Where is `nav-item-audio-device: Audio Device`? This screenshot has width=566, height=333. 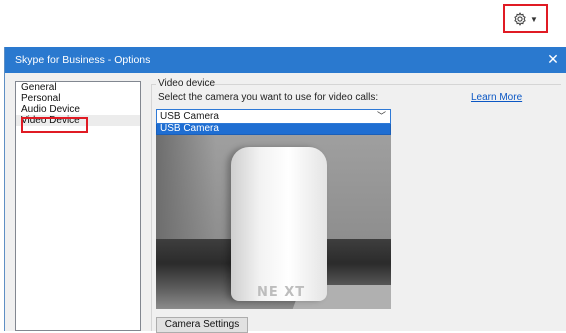 nav-item-audio-device: Audio Device is located at coordinates (50, 109).